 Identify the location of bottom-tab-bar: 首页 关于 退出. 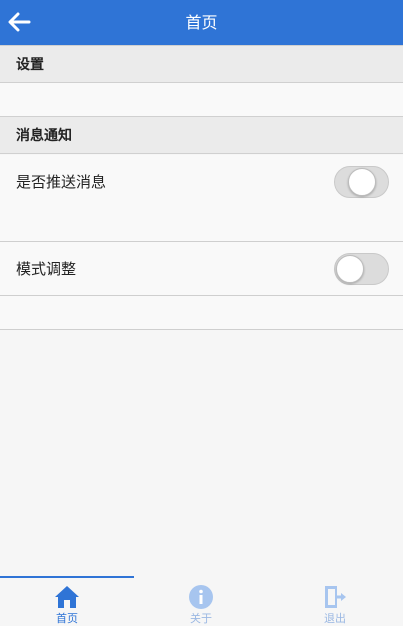
(201, 600).